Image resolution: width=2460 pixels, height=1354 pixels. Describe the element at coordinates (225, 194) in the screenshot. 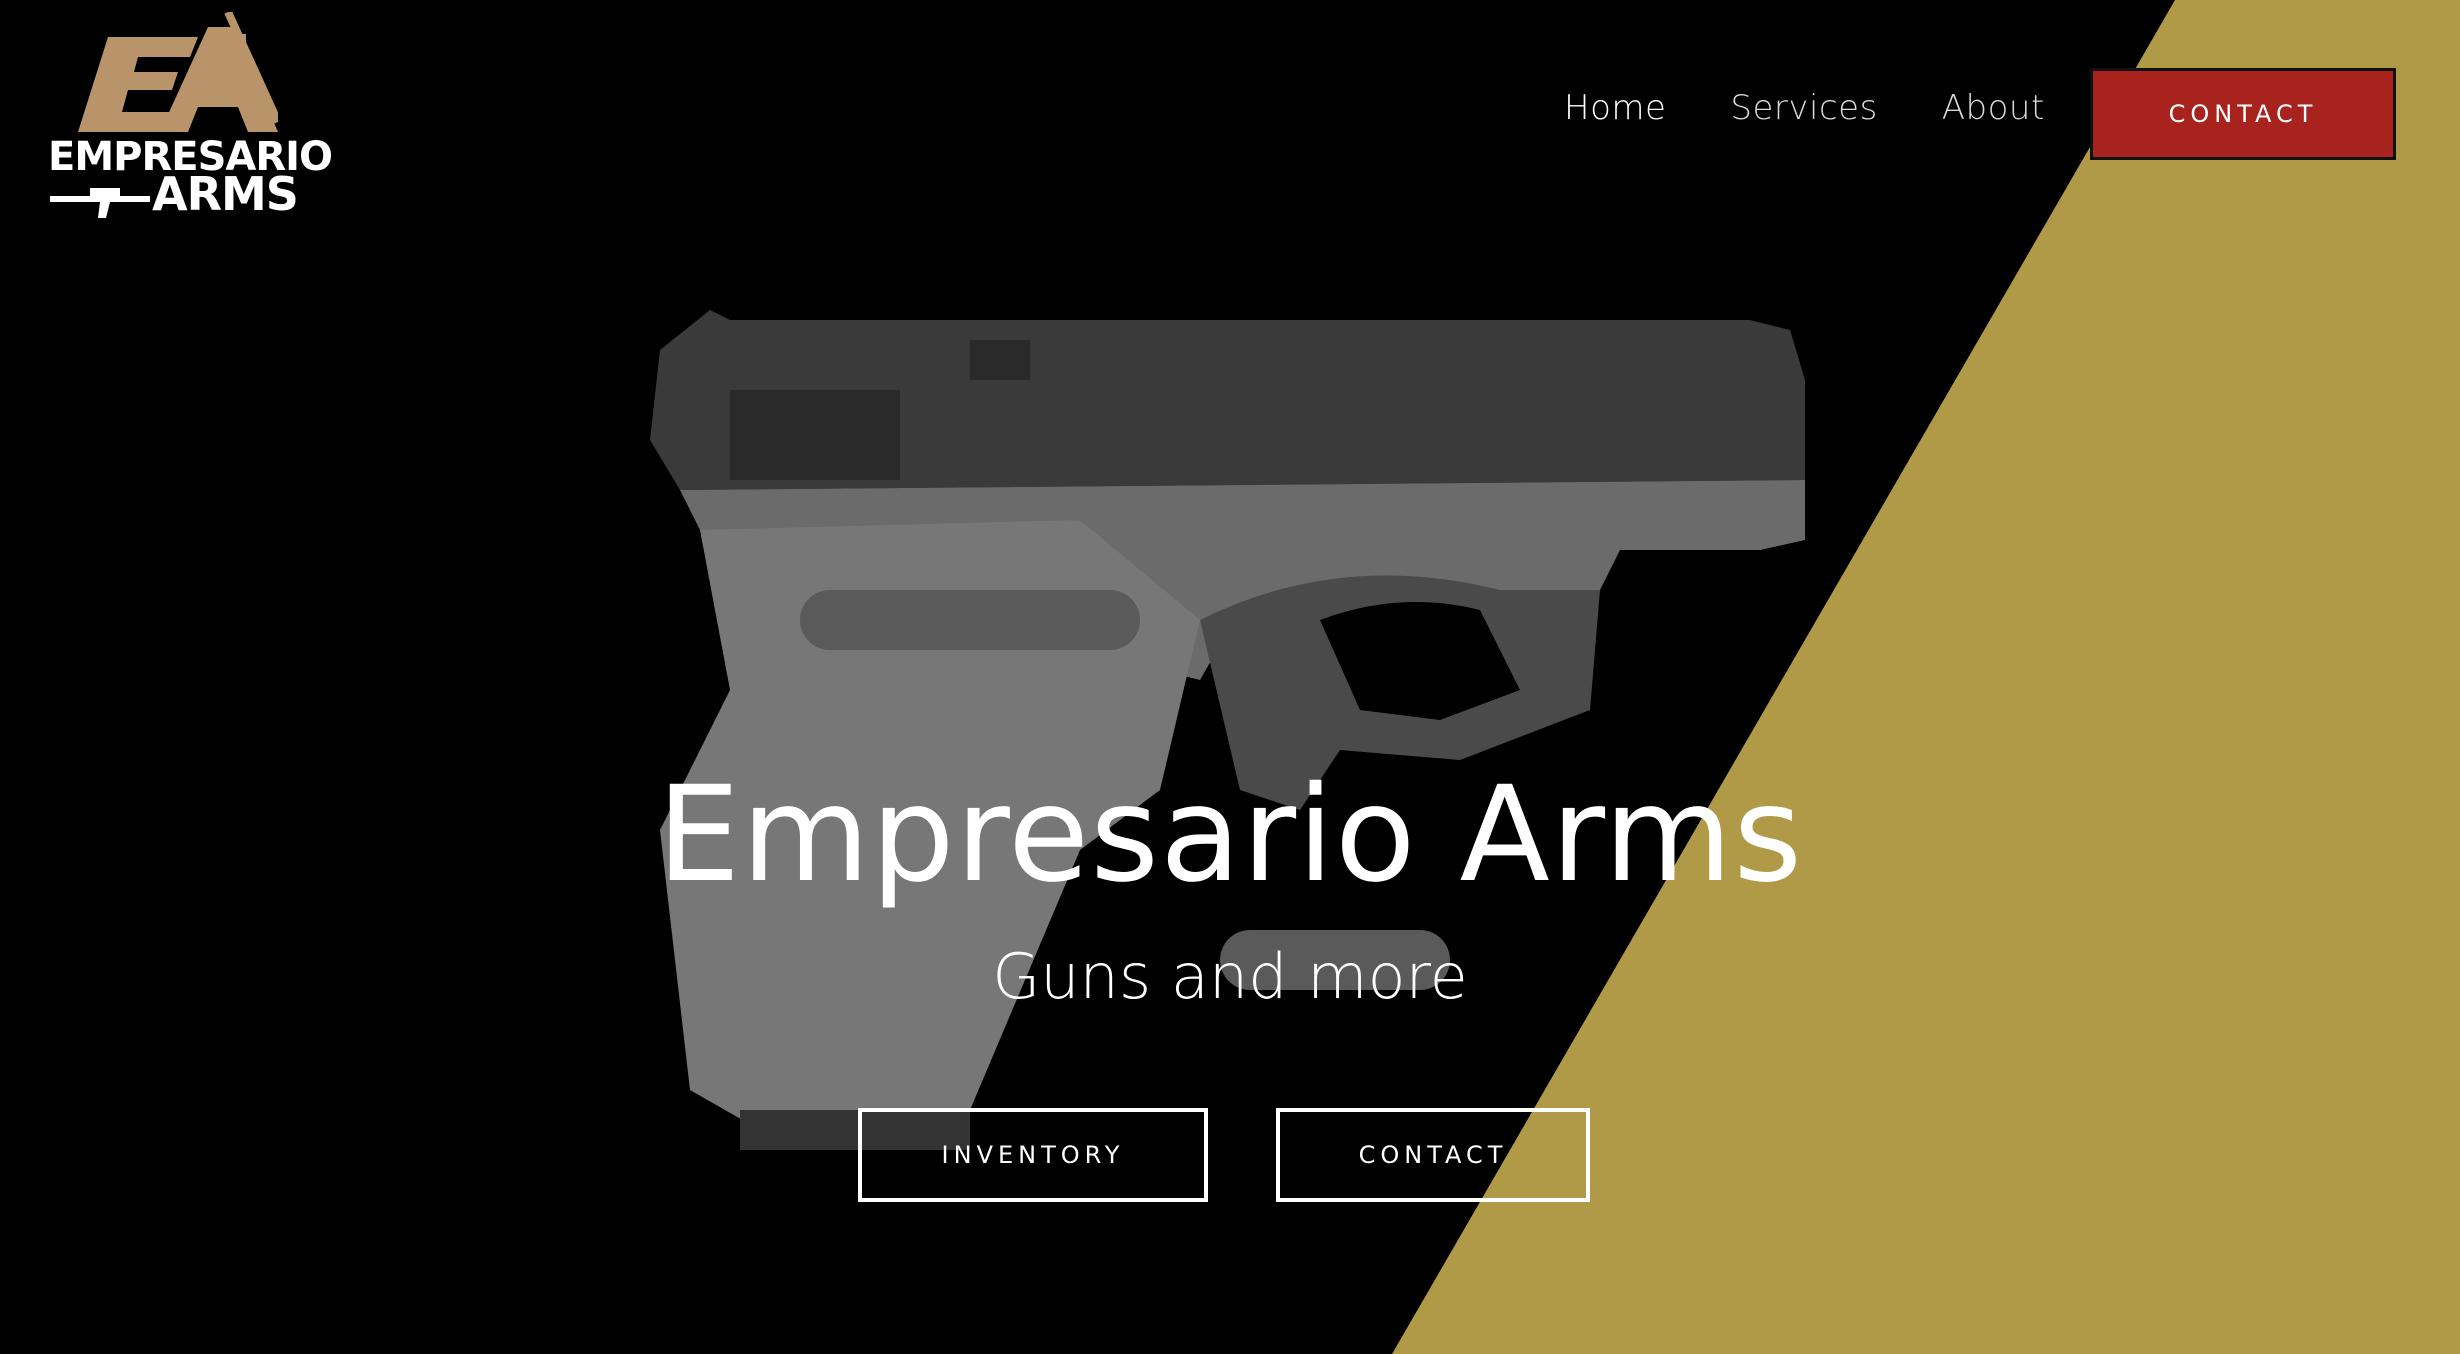

I see `logo-text-arms: ARMS` at that location.